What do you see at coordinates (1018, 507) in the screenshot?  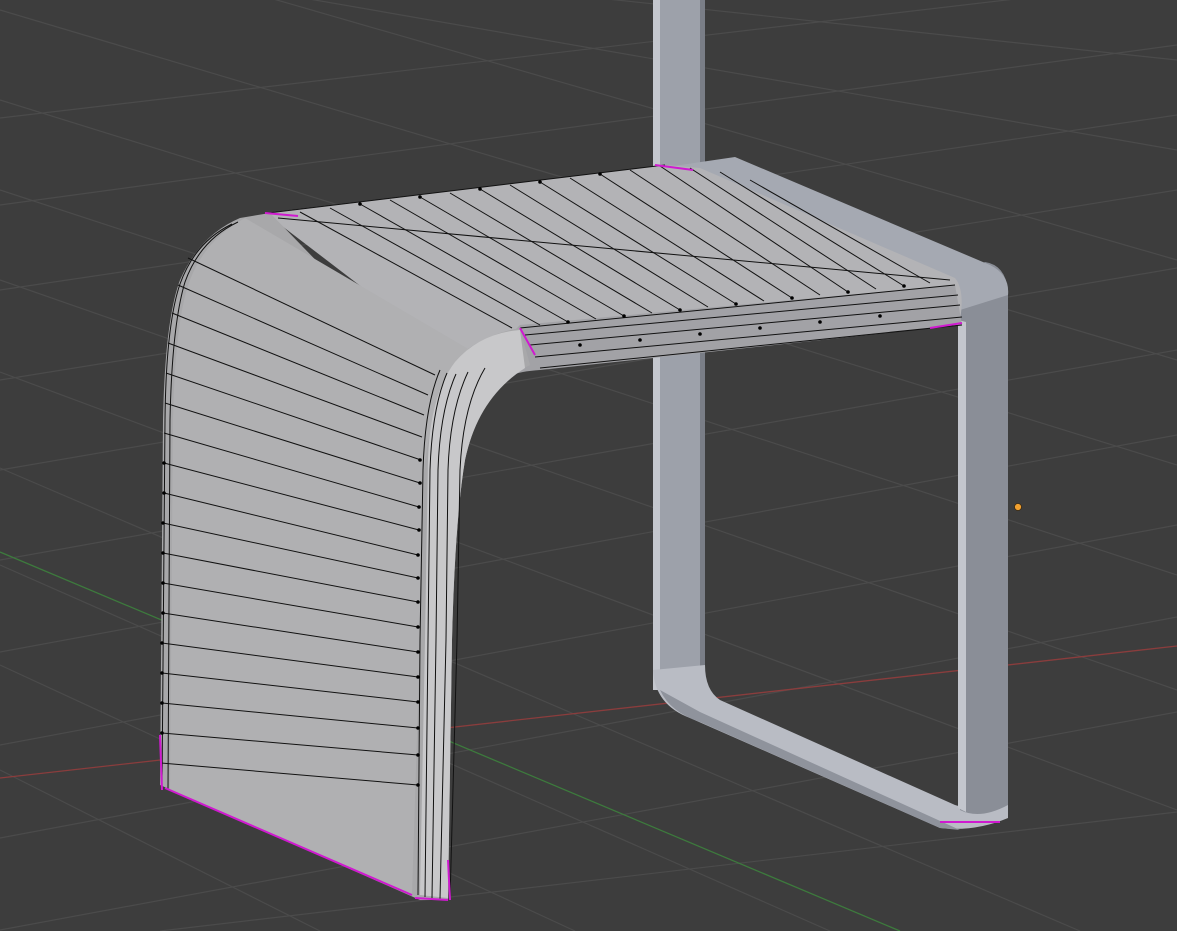 I see `object-origin-point` at bounding box center [1018, 507].